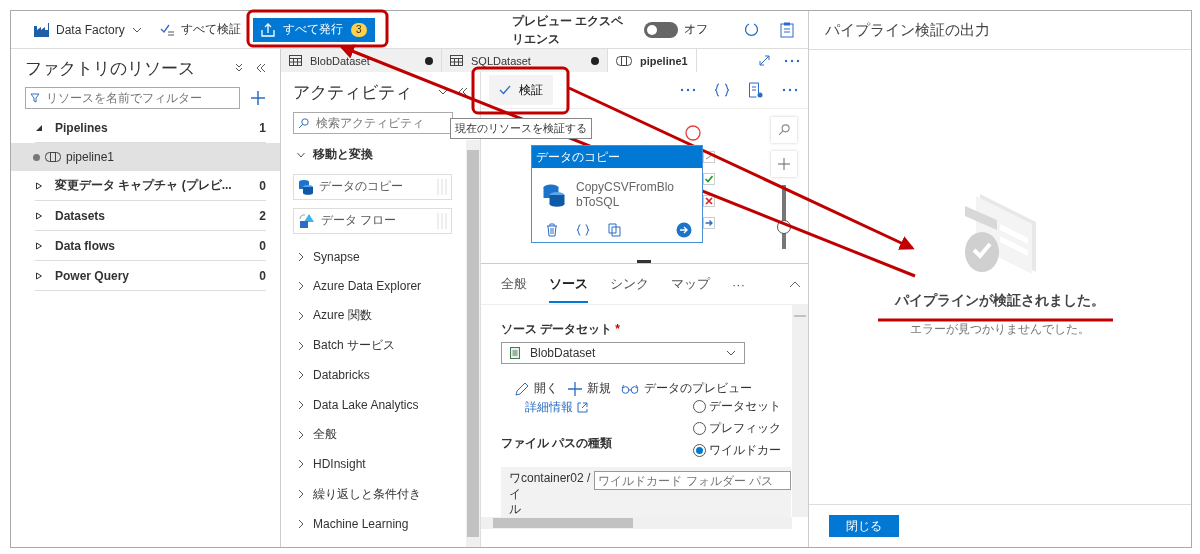  Describe the element at coordinates (737, 406) in the screenshot. I see `radio-option: データセット` at that location.